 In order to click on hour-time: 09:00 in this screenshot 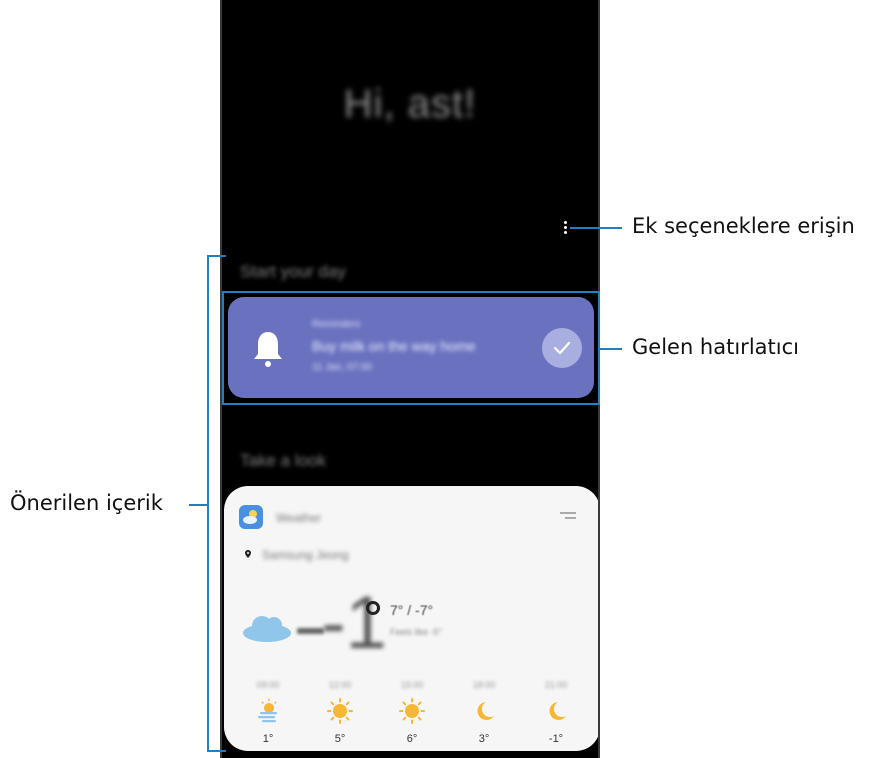, I will do `click(268, 685)`.